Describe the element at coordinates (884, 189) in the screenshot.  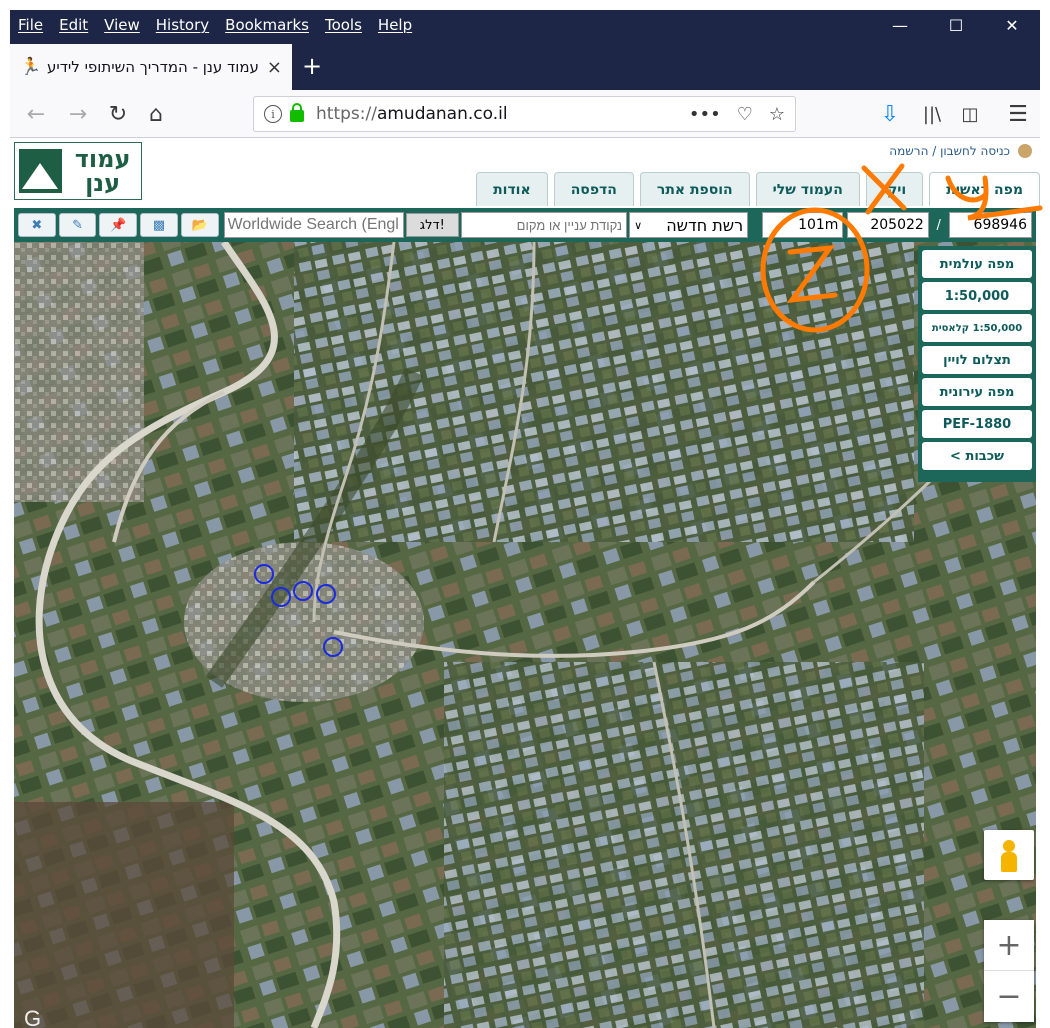
I see `x-annotation-mark` at that location.